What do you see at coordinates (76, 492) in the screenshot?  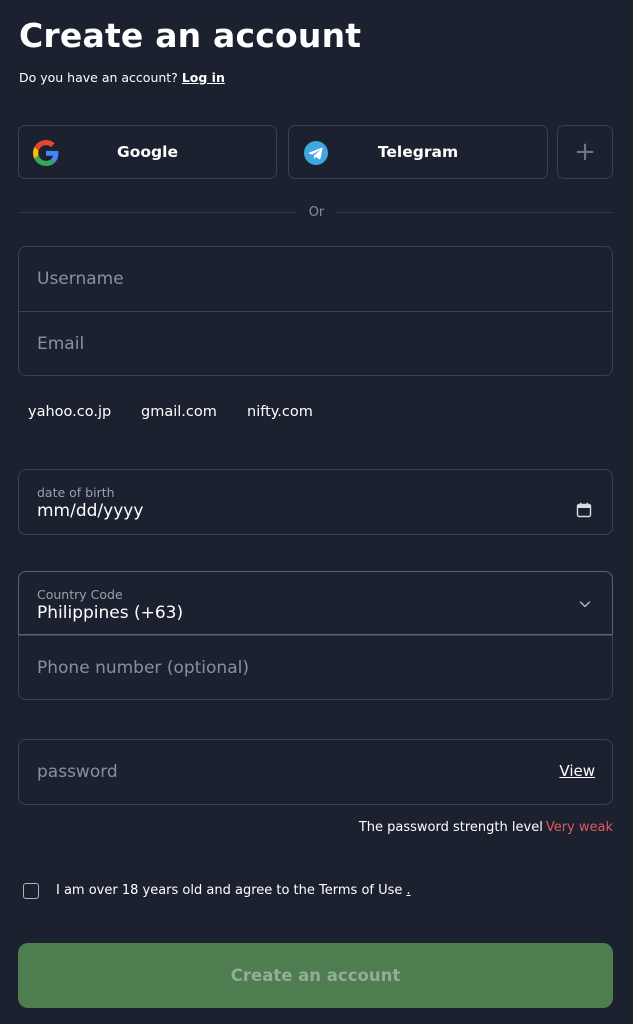 I see `dob-label: date of birth` at bounding box center [76, 492].